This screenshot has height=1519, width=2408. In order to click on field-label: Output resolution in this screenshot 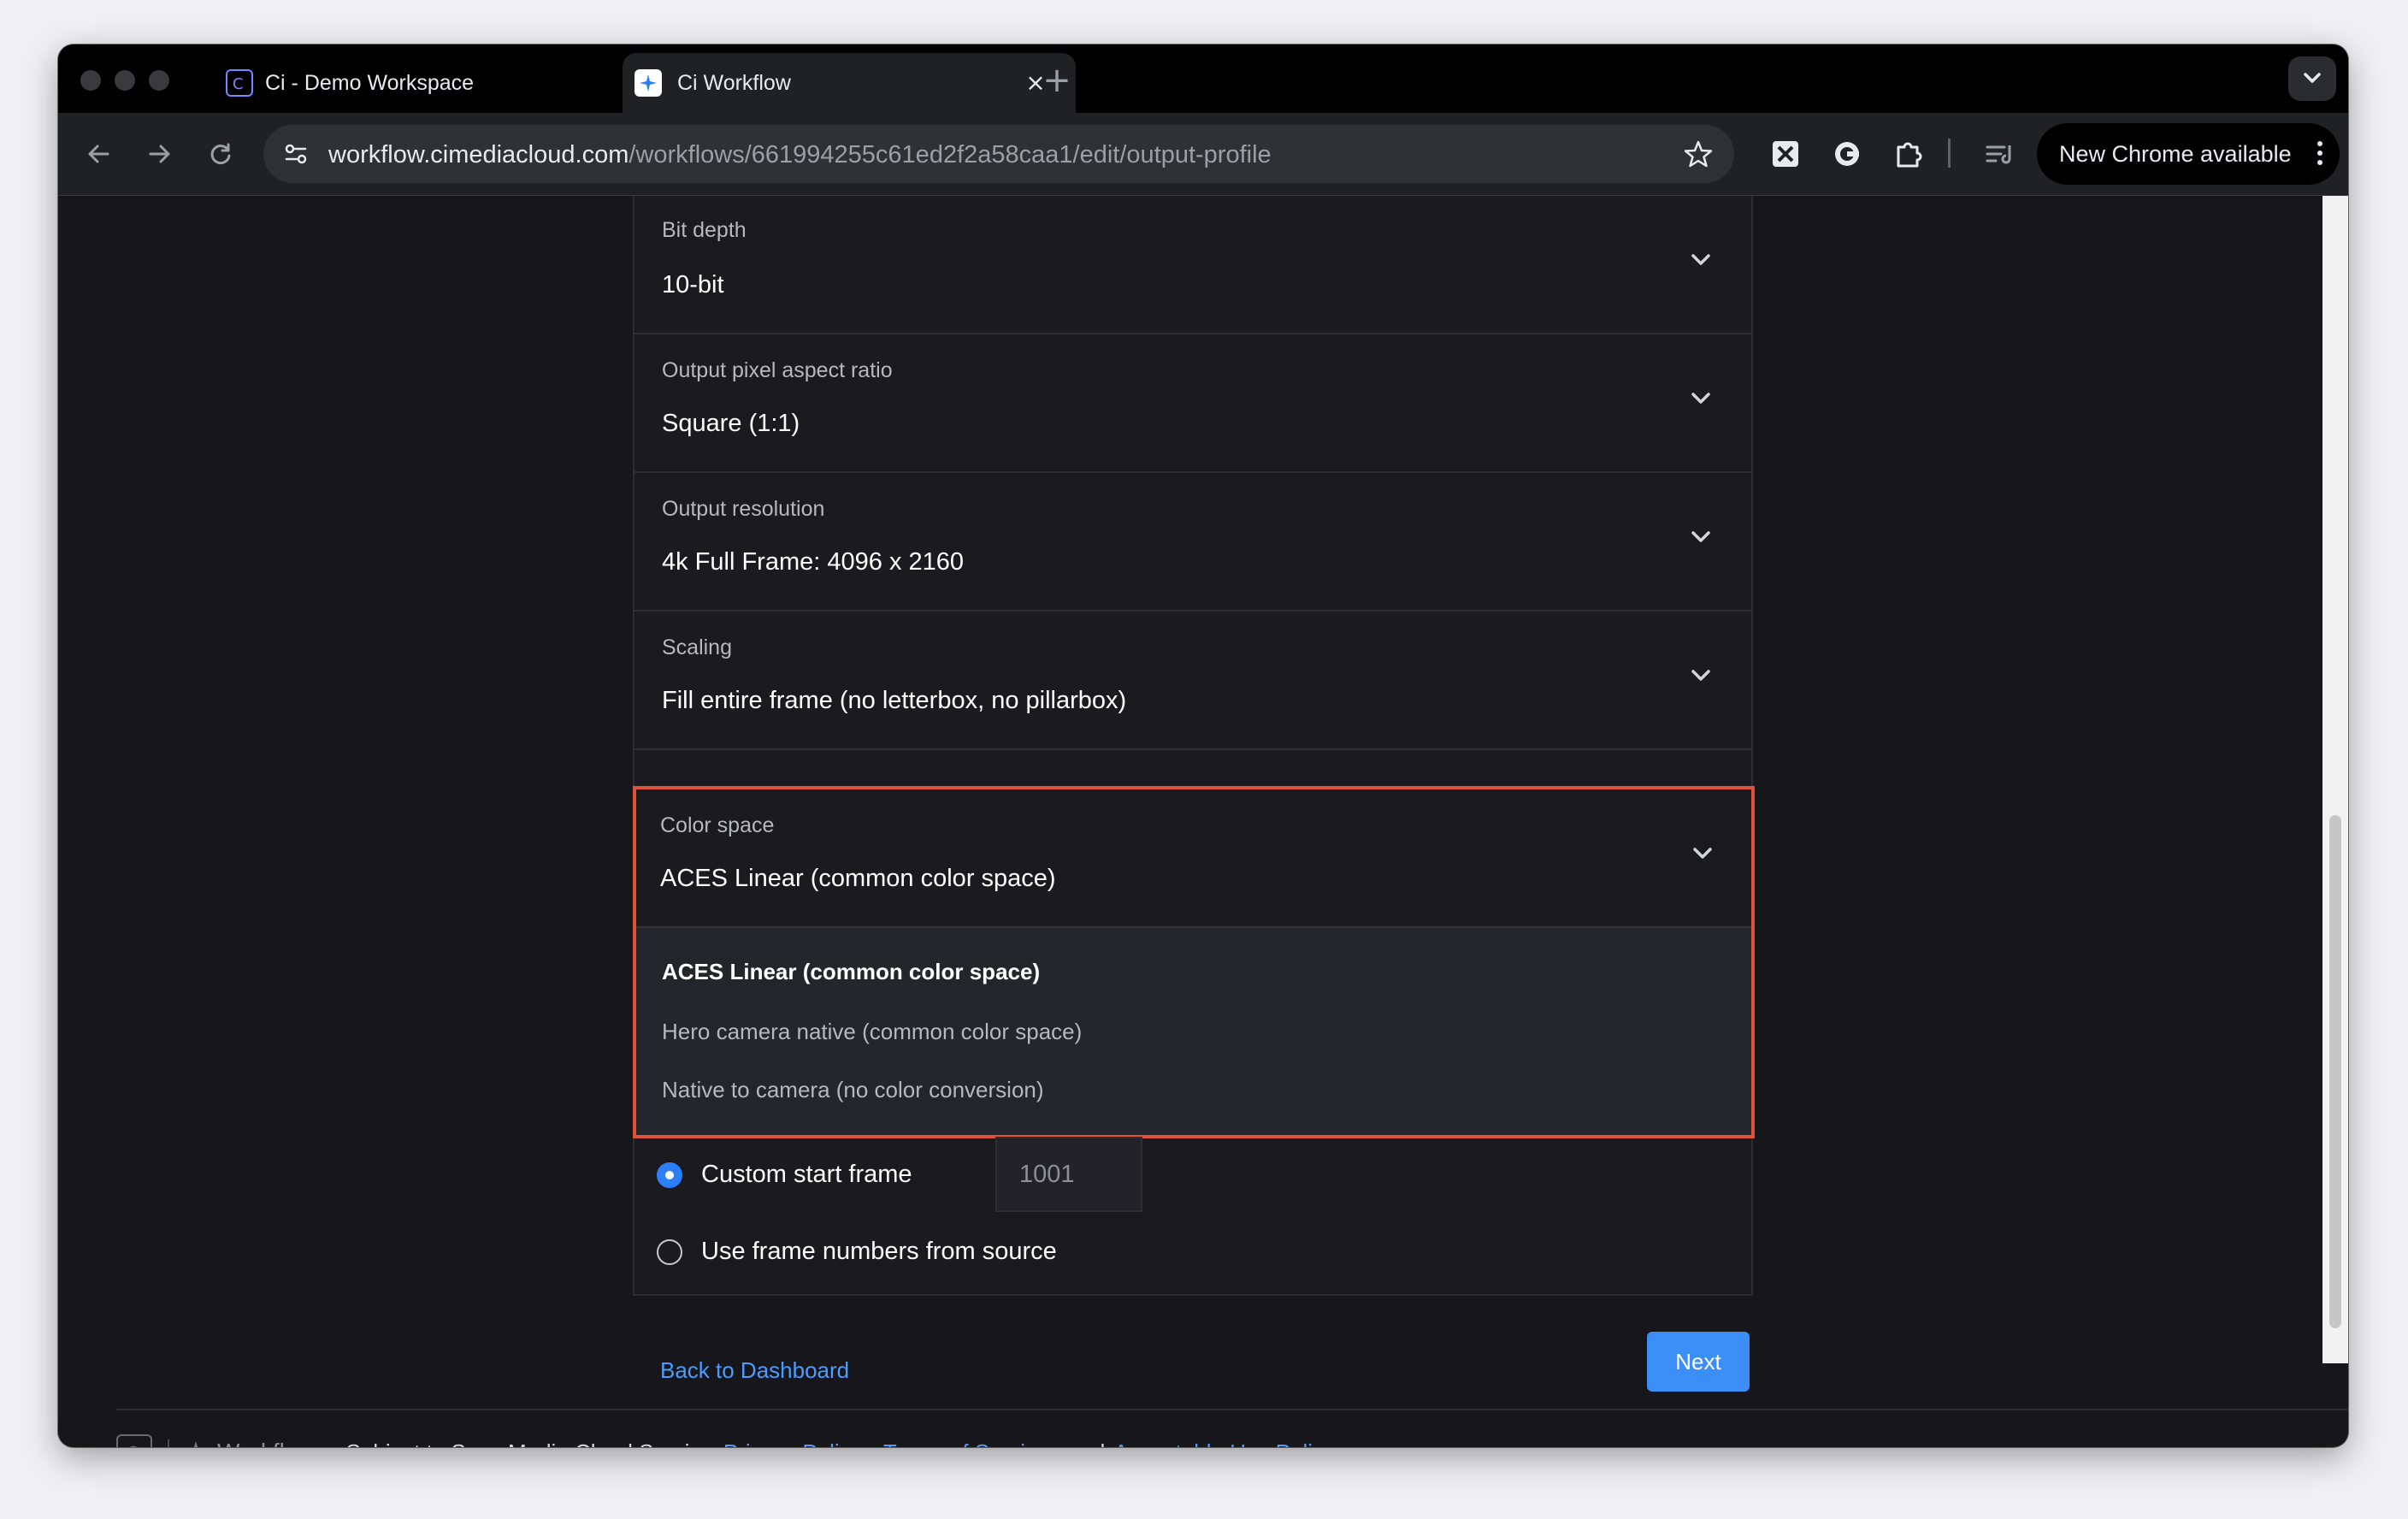, I will do `click(744, 509)`.